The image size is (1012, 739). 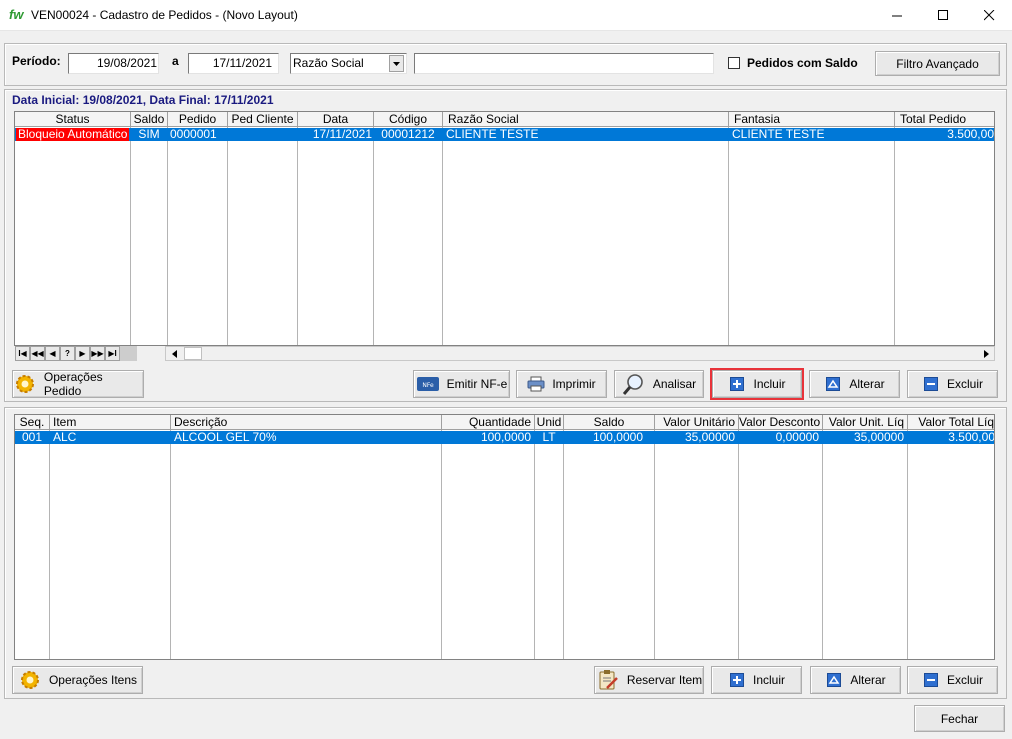 What do you see at coordinates (697, 422) in the screenshot?
I see `col-header-valor-unitario: Valor Unitário` at bounding box center [697, 422].